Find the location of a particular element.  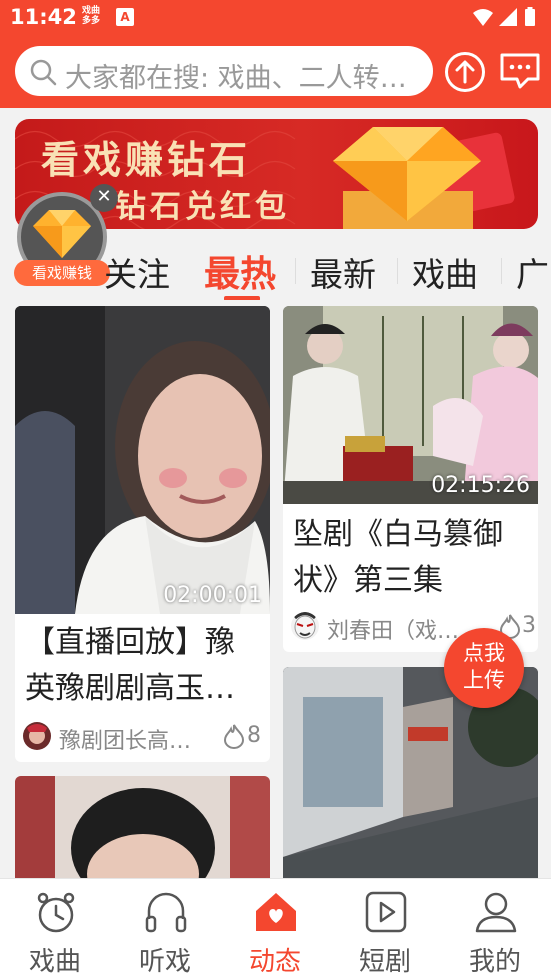

app-badge-icon: 戏曲 多多 is located at coordinates (90, 16).